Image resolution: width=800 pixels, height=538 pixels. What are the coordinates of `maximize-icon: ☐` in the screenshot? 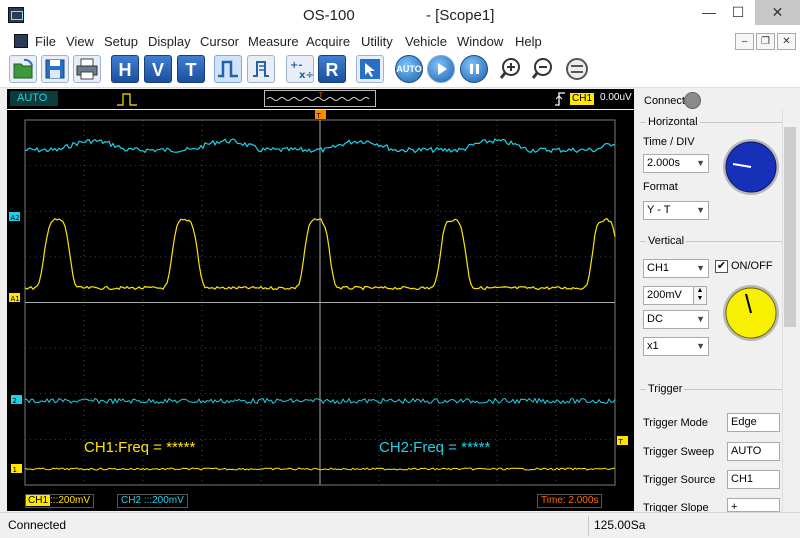 It's located at (738, 12).